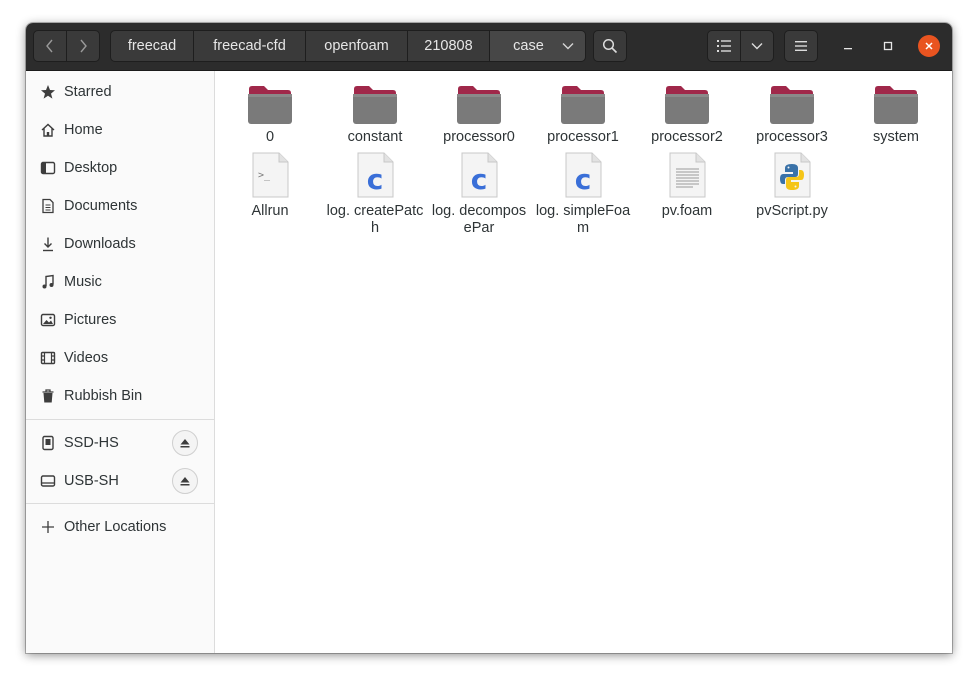 Image resolution: width=978 pixels, height=682 pixels. Describe the element at coordinates (687, 211) in the screenshot. I see `file-name: pv.foam` at that location.